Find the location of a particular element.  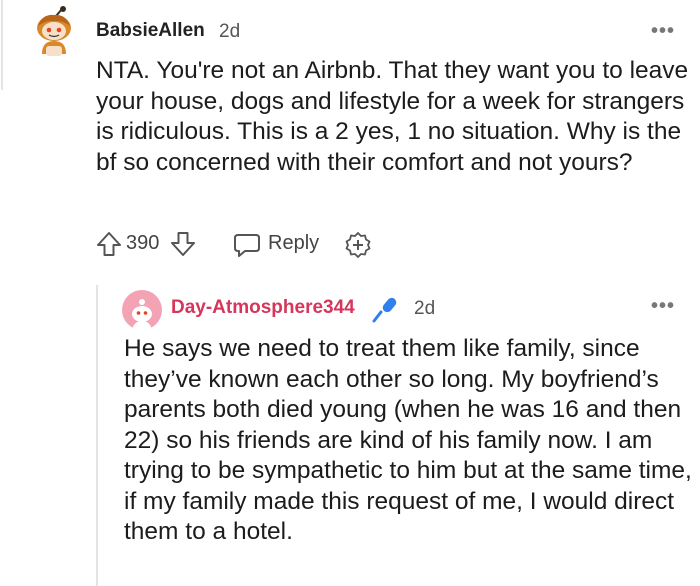

downvote-icon is located at coordinates (183, 246).